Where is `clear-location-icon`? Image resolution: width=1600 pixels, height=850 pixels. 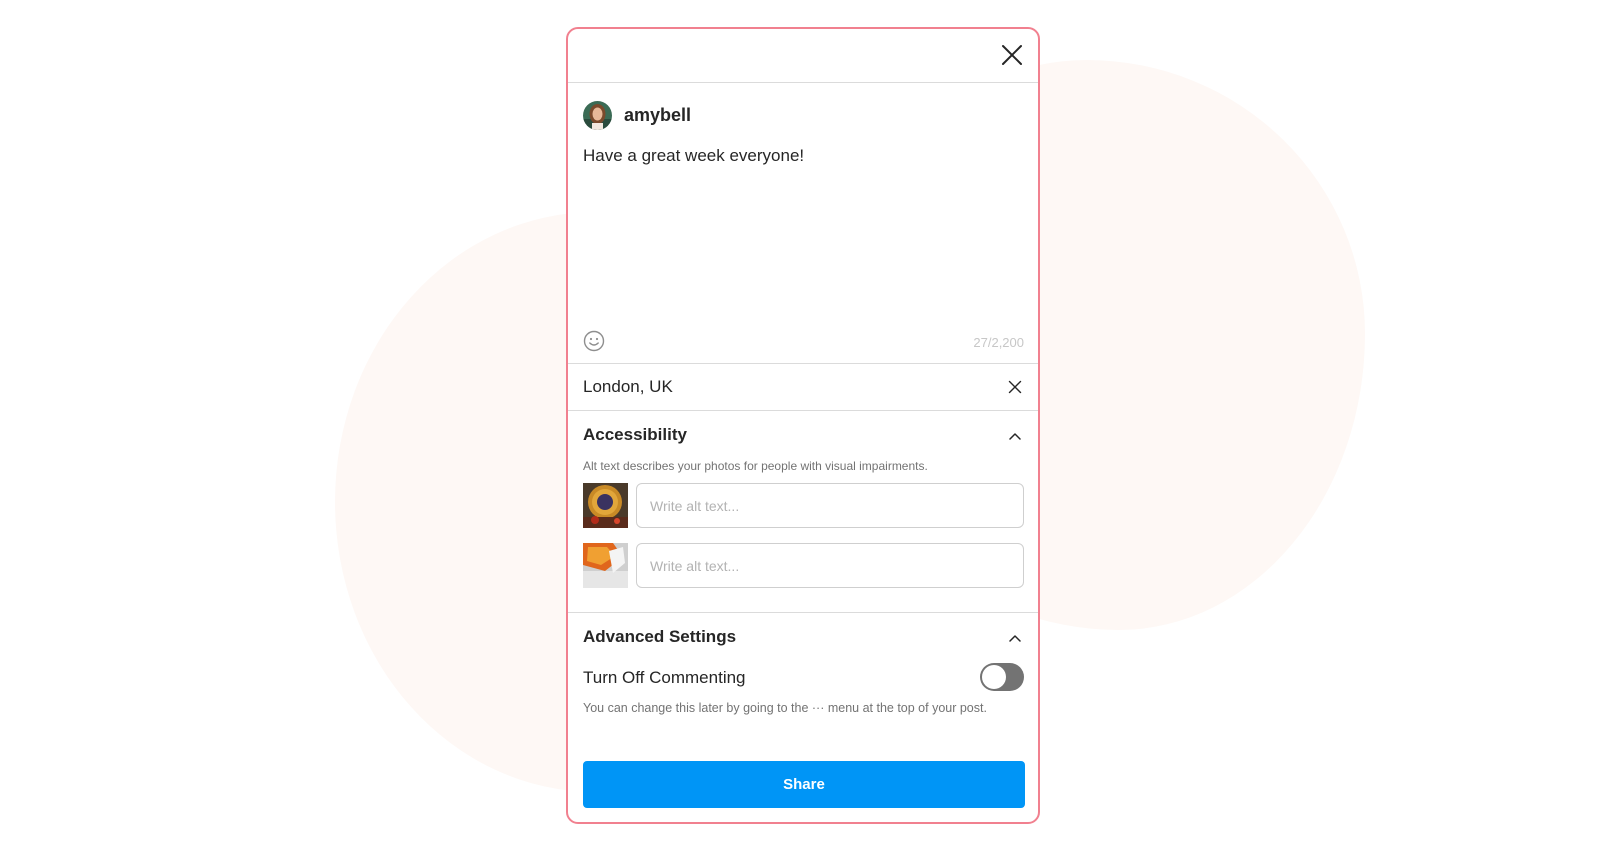
clear-location-icon is located at coordinates (1015, 387).